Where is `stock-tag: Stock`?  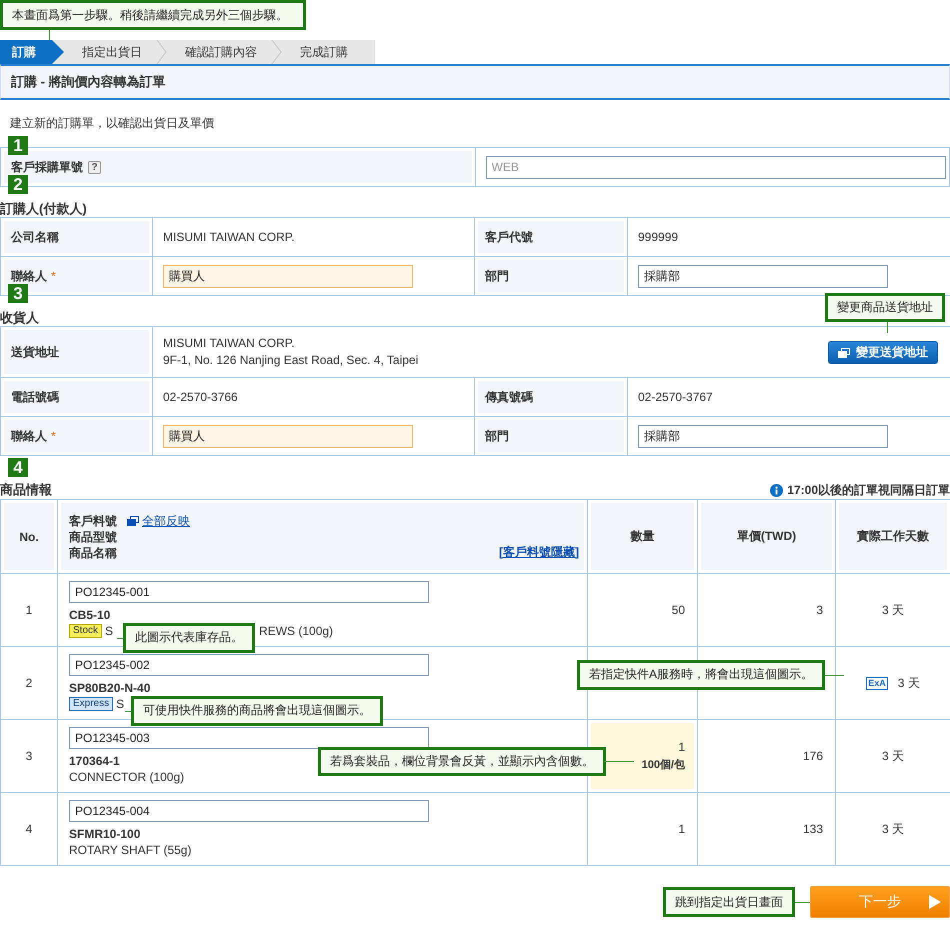 stock-tag: Stock is located at coordinates (85, 631).